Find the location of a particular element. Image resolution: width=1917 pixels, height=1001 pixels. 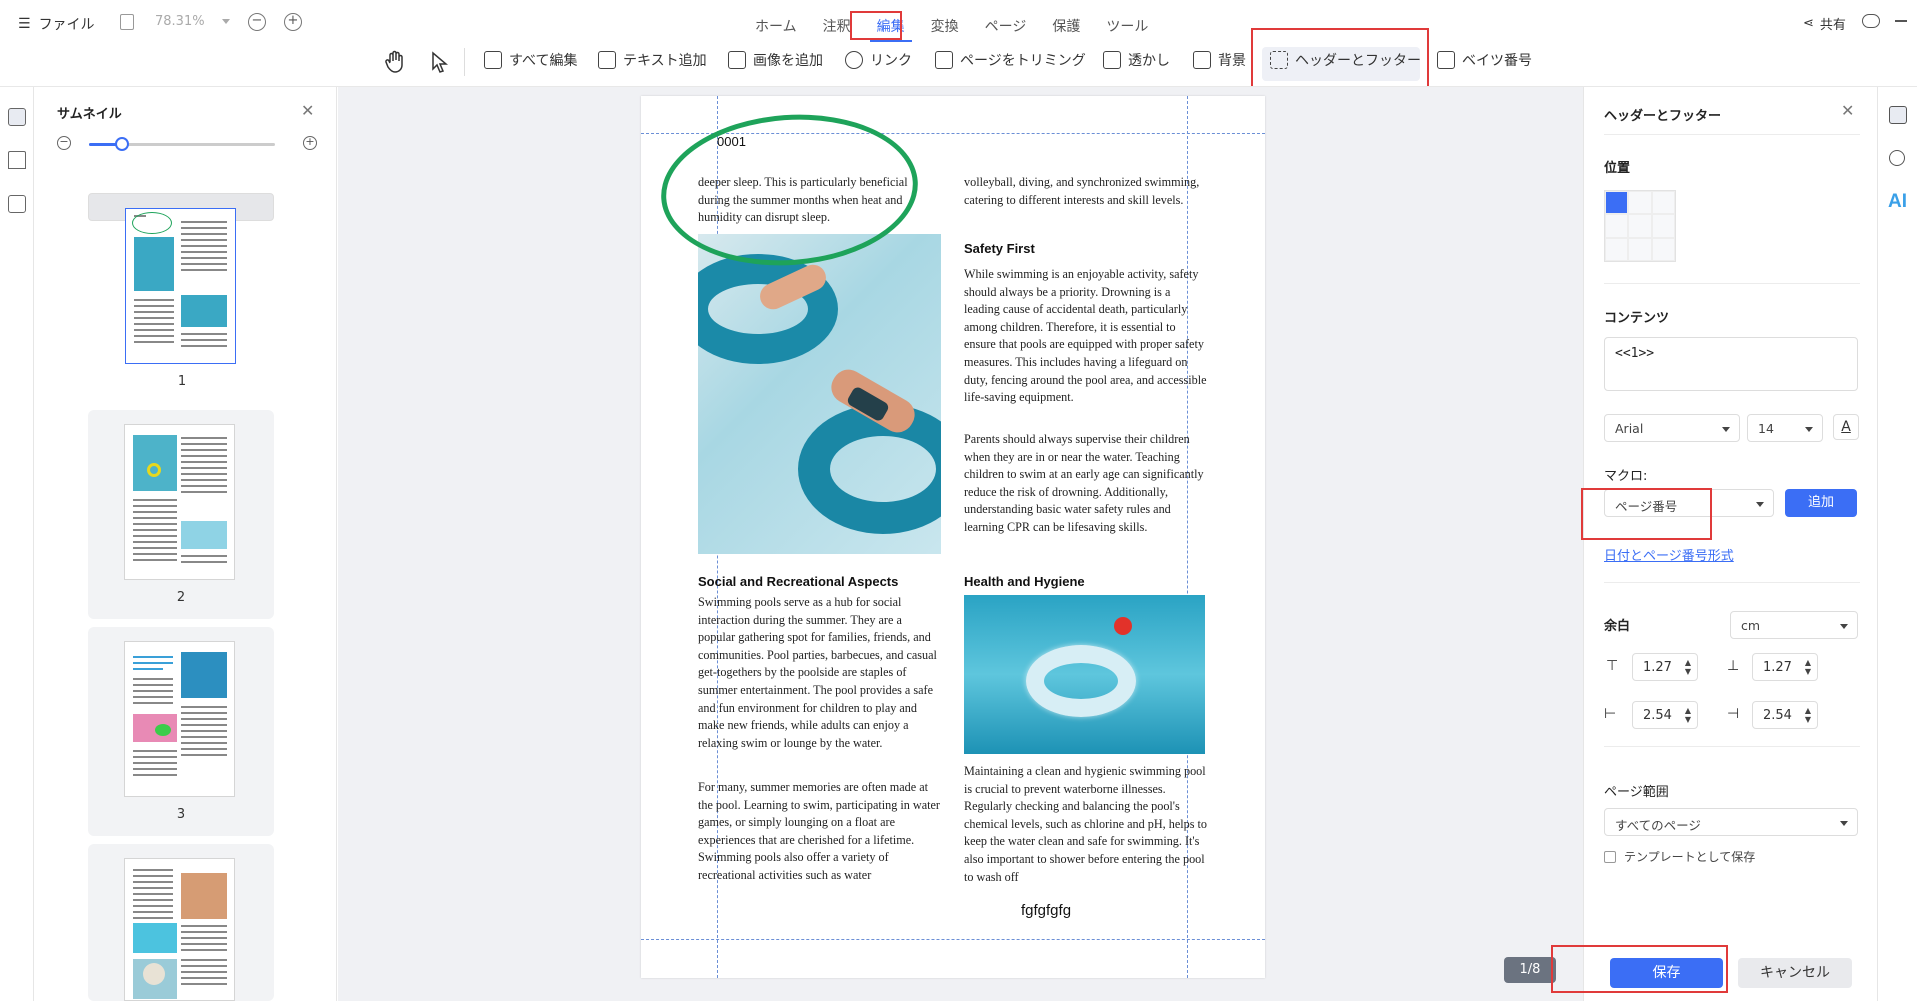

unit-select: cm is located at coordinates (1794, 625).